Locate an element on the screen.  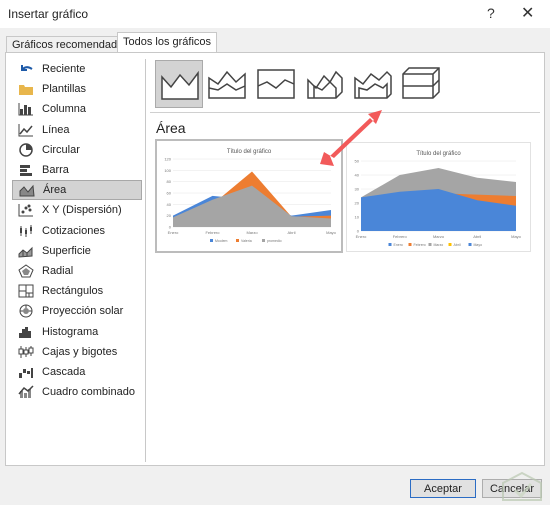
sidebar-item-undo-arrow: Reciente is located at coordinates (77, 69).